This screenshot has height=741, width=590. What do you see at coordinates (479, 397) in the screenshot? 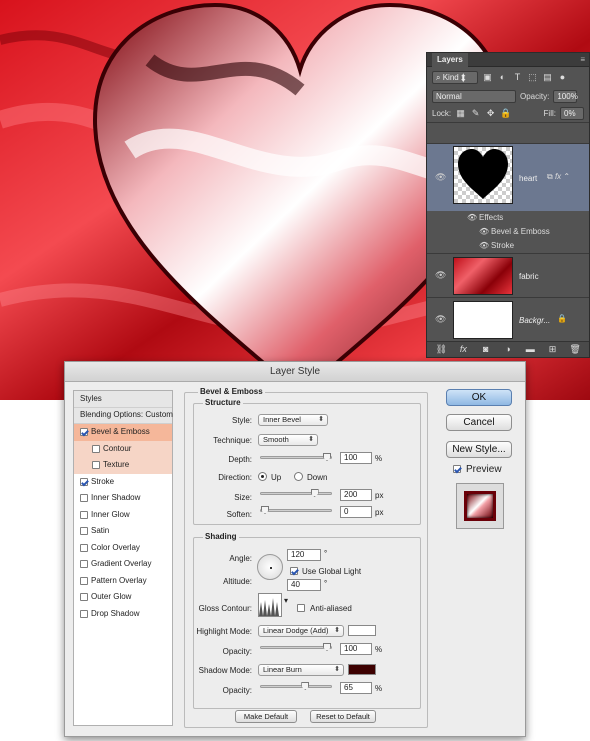
I see `ok-button: OK` at bounding box center [479, 397].